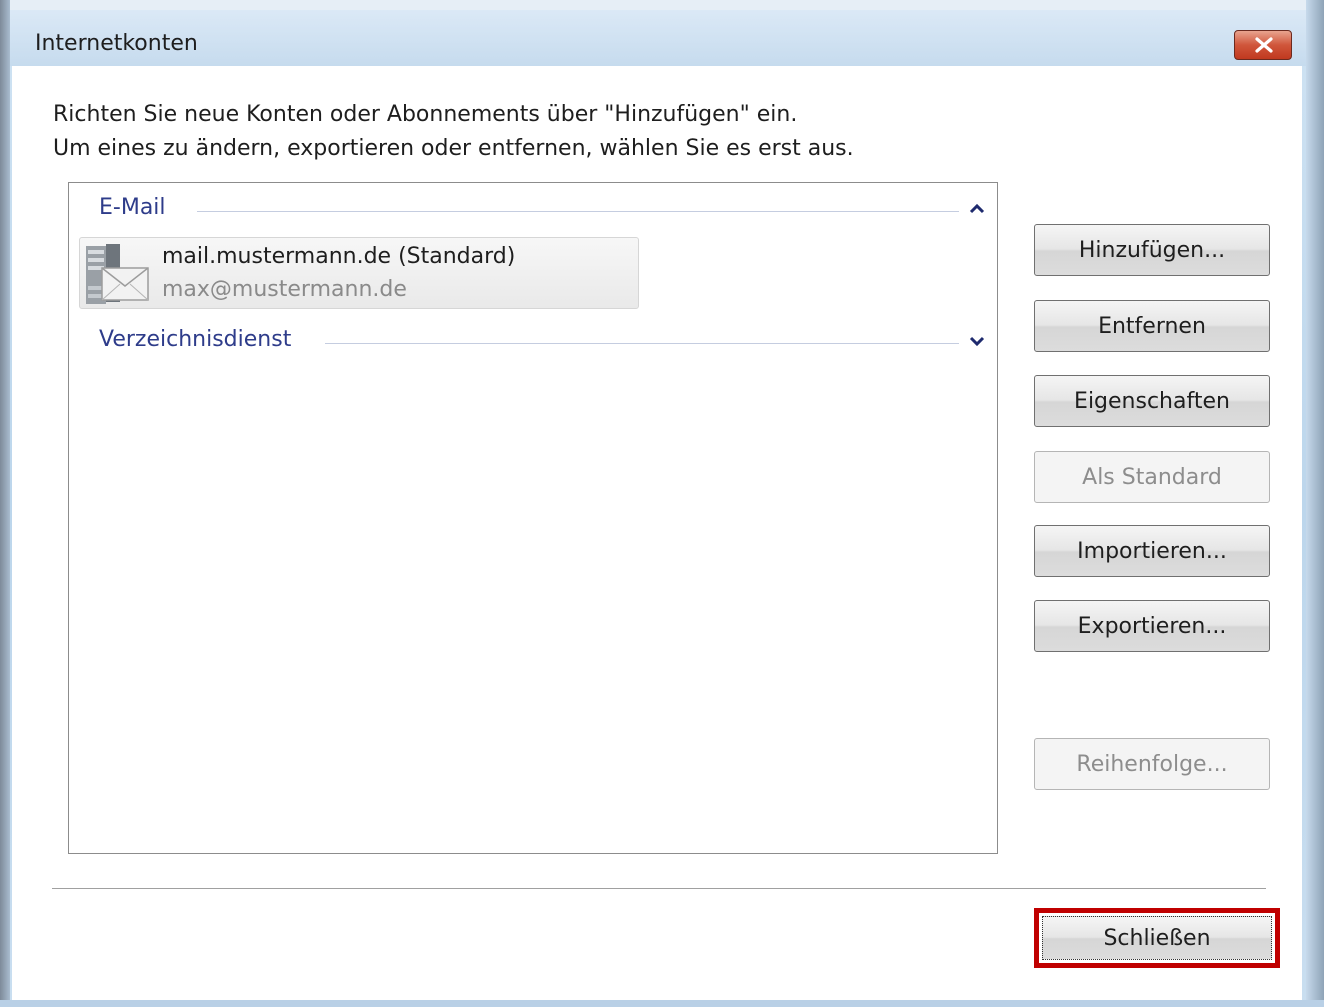  What do you see at coordinates (1315, 503) in the screenshot?
I see `window-right-edge` at bounding box center [1315, 503].